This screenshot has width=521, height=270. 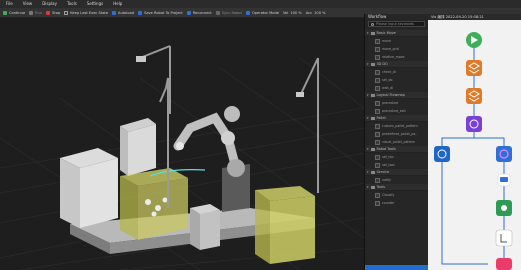 I want to click on list-item: set_tcp, so click(x=397, y=157).